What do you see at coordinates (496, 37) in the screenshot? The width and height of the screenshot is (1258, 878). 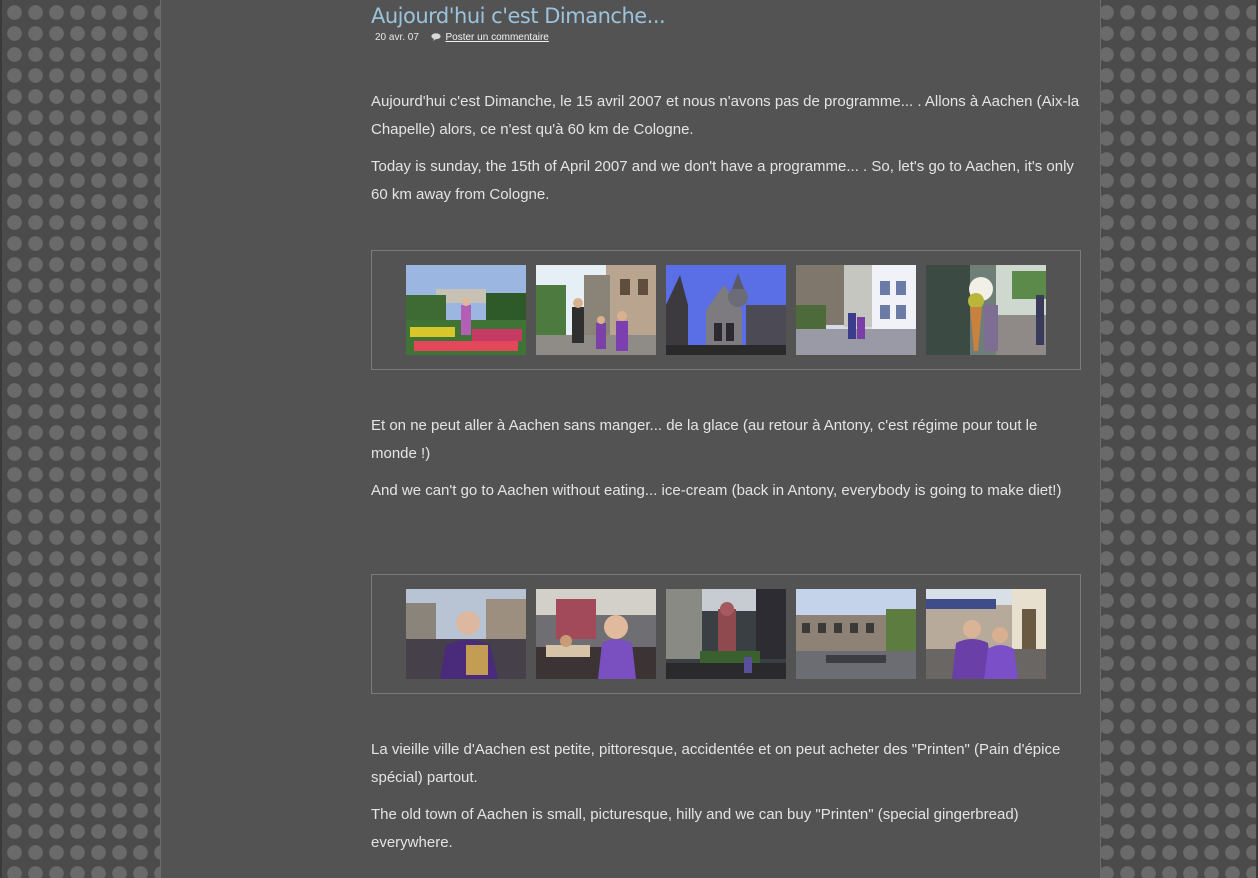 I see `post-comment-link: Poster un commentaire` at bounding box center [496, 37].